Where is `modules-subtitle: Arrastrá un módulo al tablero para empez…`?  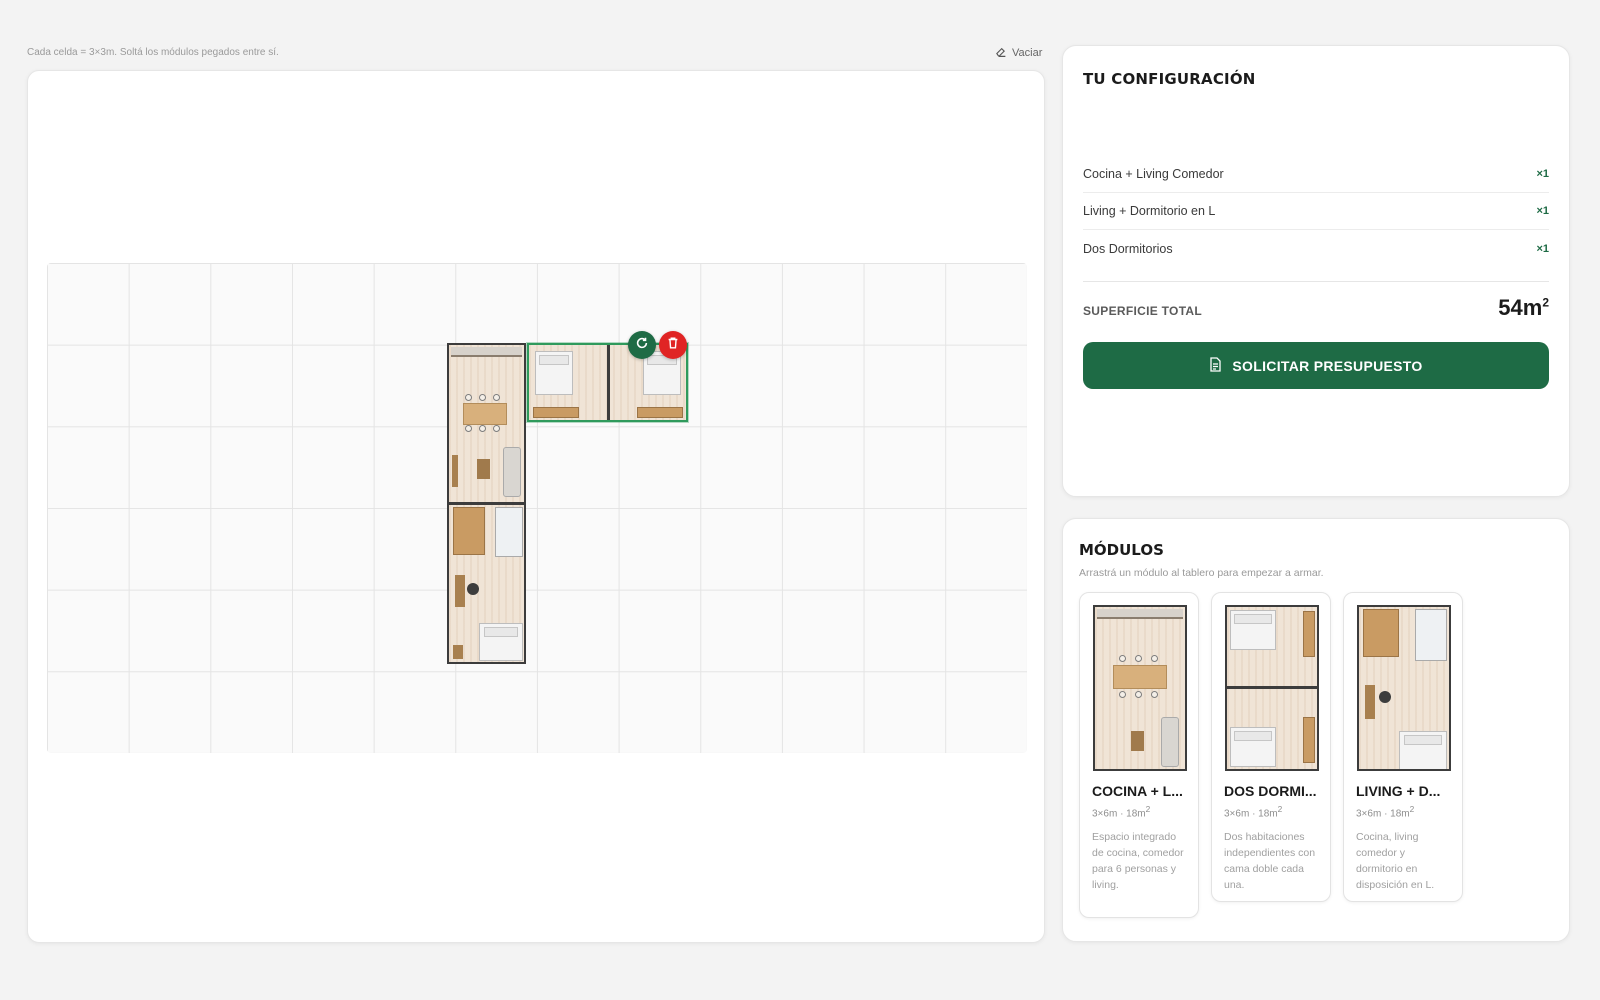 modules-subtitle: Arrastrá un módulo al tablero para empez… is located at coordinates (1201, 573).